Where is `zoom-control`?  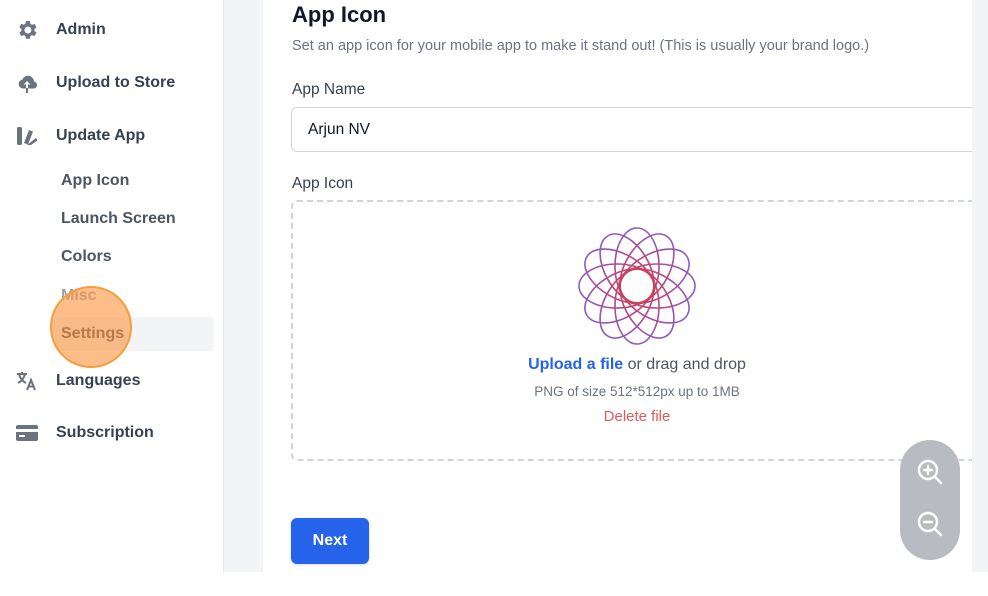
zoom-control is located at coordinates (930, 500).